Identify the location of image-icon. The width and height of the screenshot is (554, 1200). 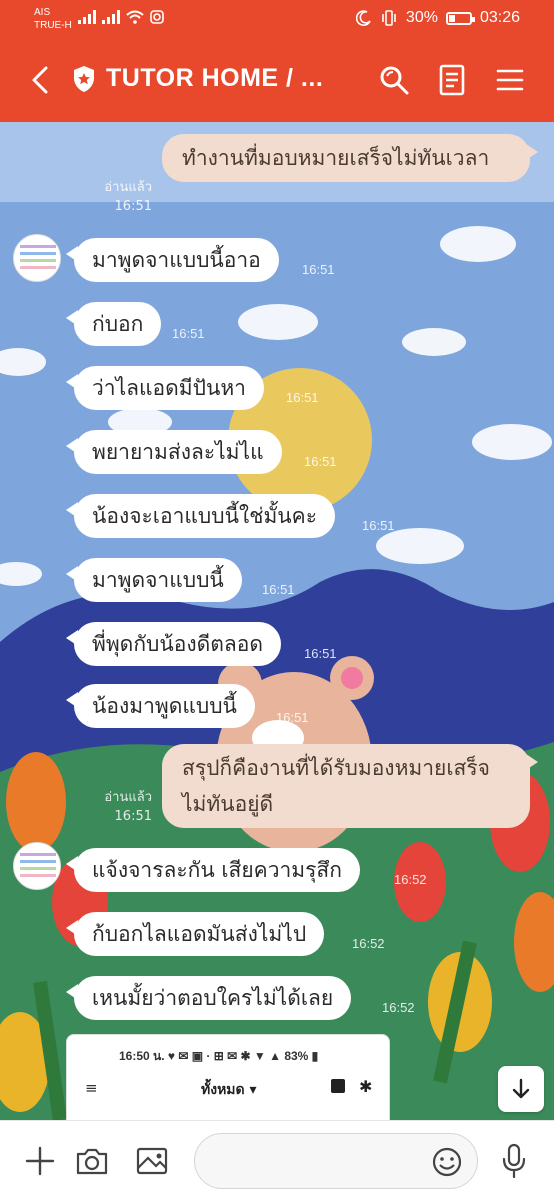
(152, 1161).